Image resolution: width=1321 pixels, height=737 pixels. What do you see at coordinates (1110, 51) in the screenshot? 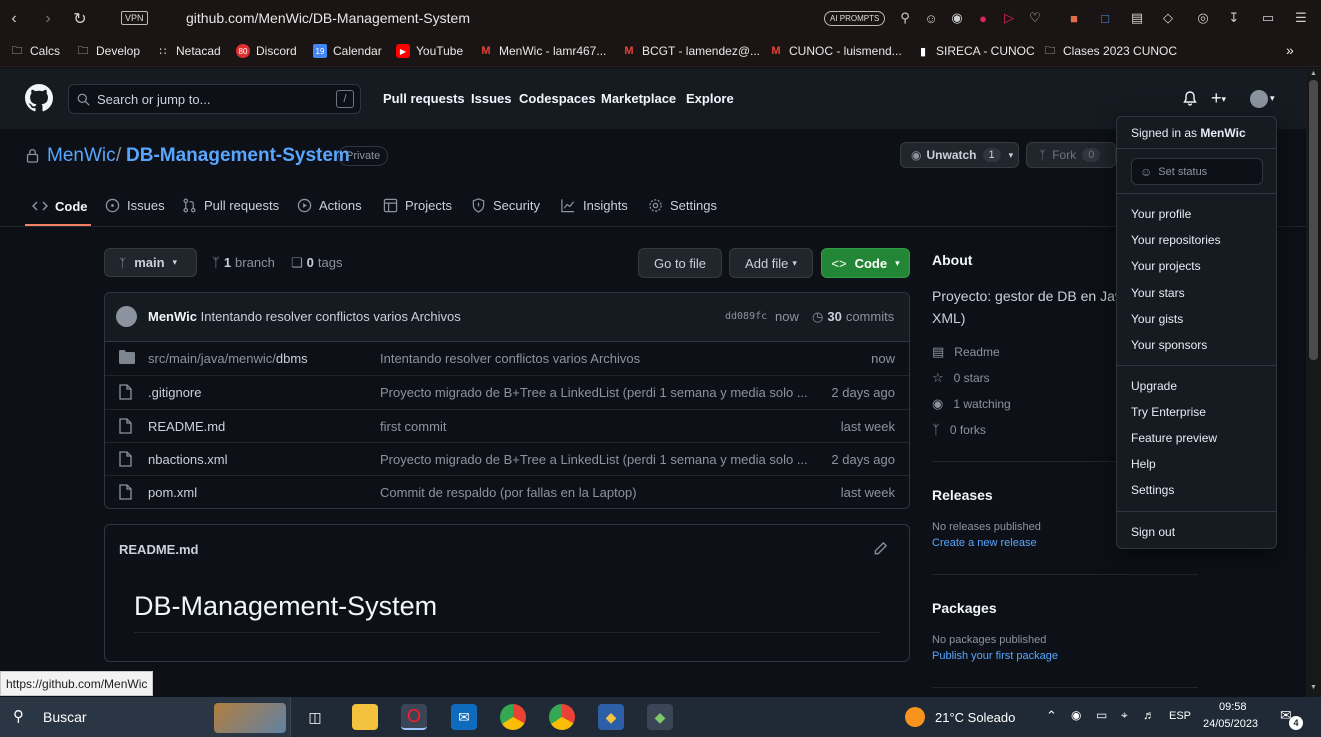
I see `bookmark-clases: 🗀 Clases 2023 CUNOC` at bounding box center [1110, 51].